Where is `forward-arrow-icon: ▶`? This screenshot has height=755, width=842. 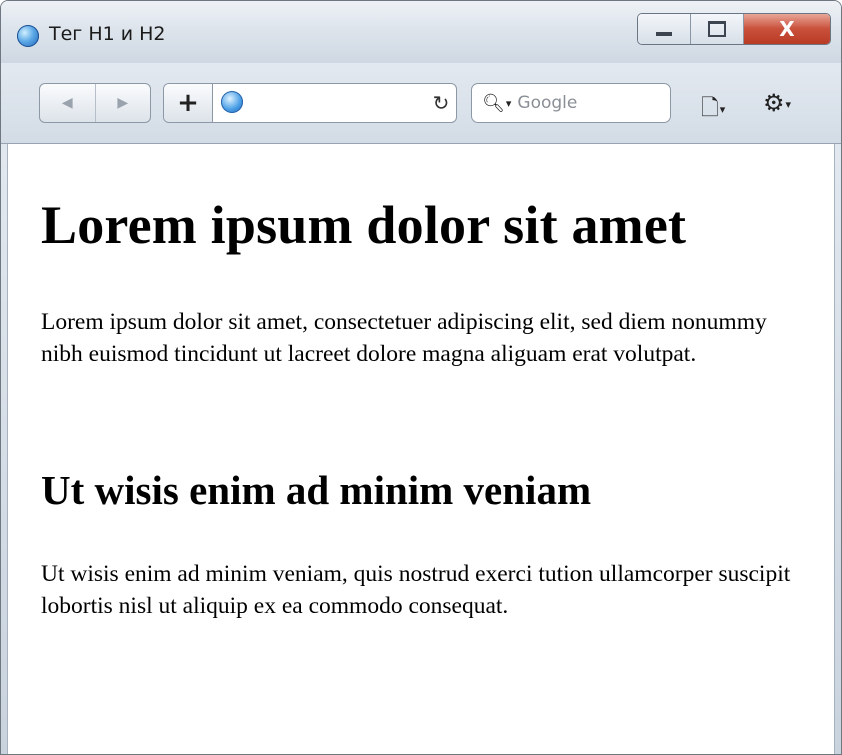
forward-arrow-icon: ▶ is located at coordinates (123, 103).